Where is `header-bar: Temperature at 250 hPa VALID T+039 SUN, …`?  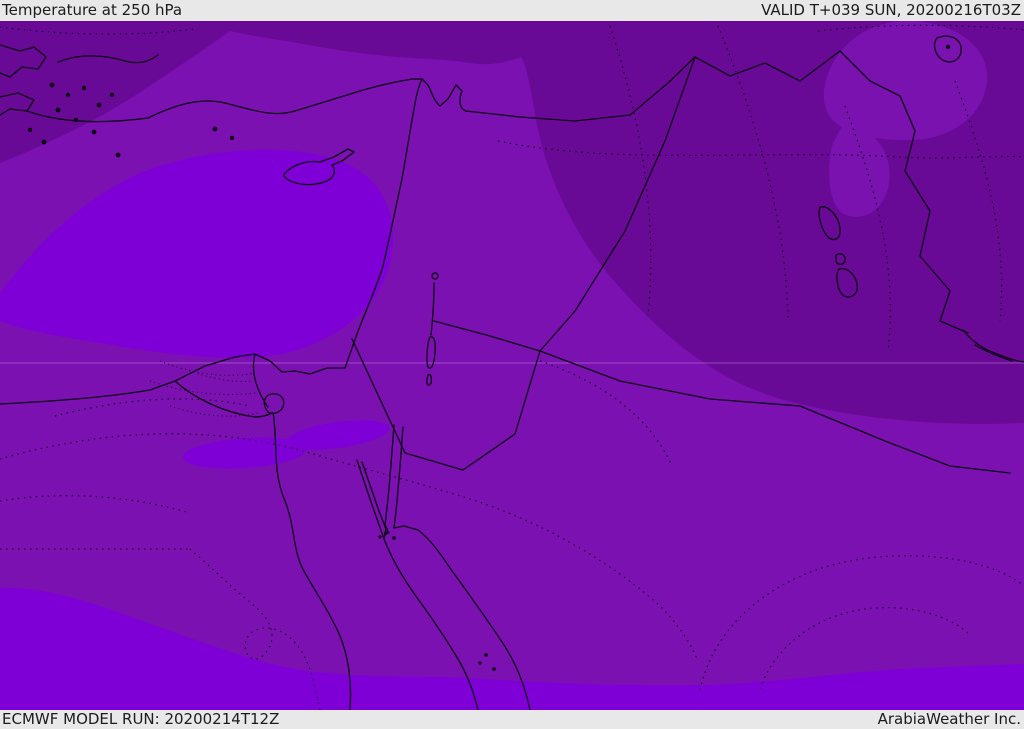
header-bar: Temperature at 250 hPa VALID T+039 SUN, … is located at coordinates (512, 10).